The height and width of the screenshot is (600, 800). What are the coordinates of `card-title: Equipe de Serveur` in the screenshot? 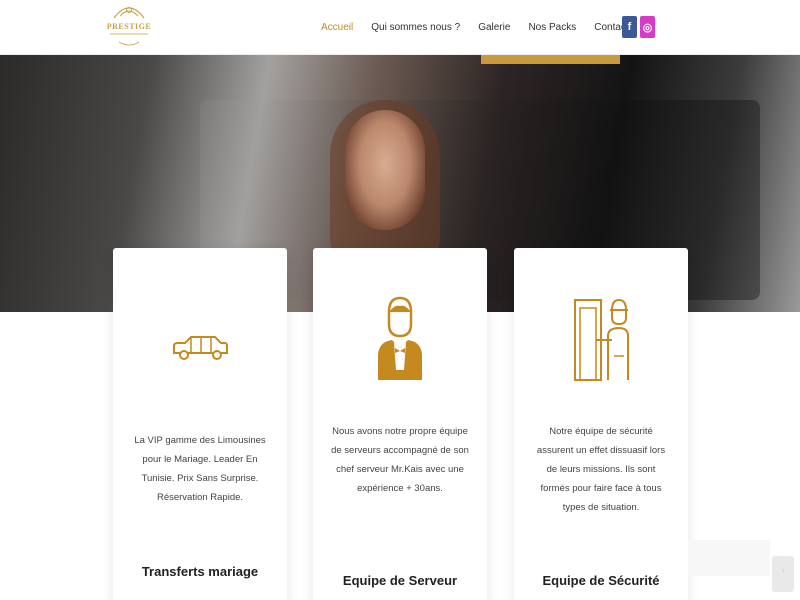 It's located at (400, 580).